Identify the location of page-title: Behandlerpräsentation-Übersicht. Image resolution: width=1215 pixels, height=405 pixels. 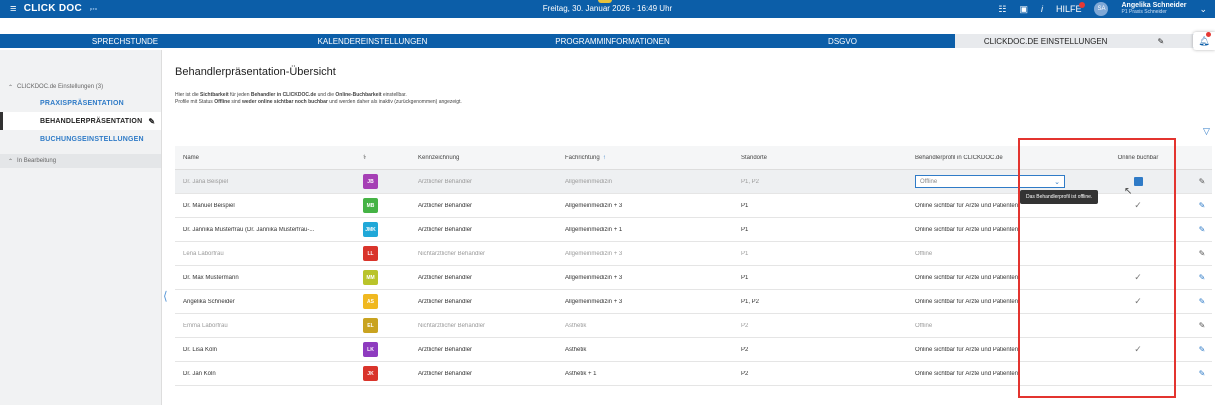
(255, 72).